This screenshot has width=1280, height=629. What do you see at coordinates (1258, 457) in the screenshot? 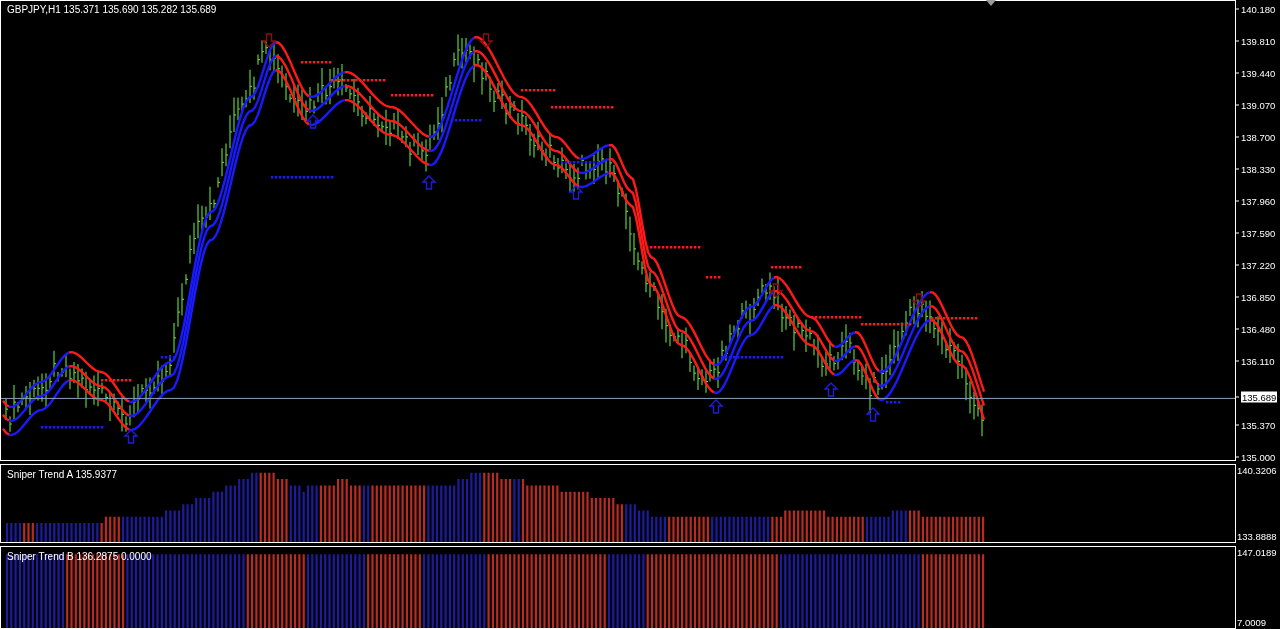
I see `axis-label: 135.000` at bounding box center [1258, 457].